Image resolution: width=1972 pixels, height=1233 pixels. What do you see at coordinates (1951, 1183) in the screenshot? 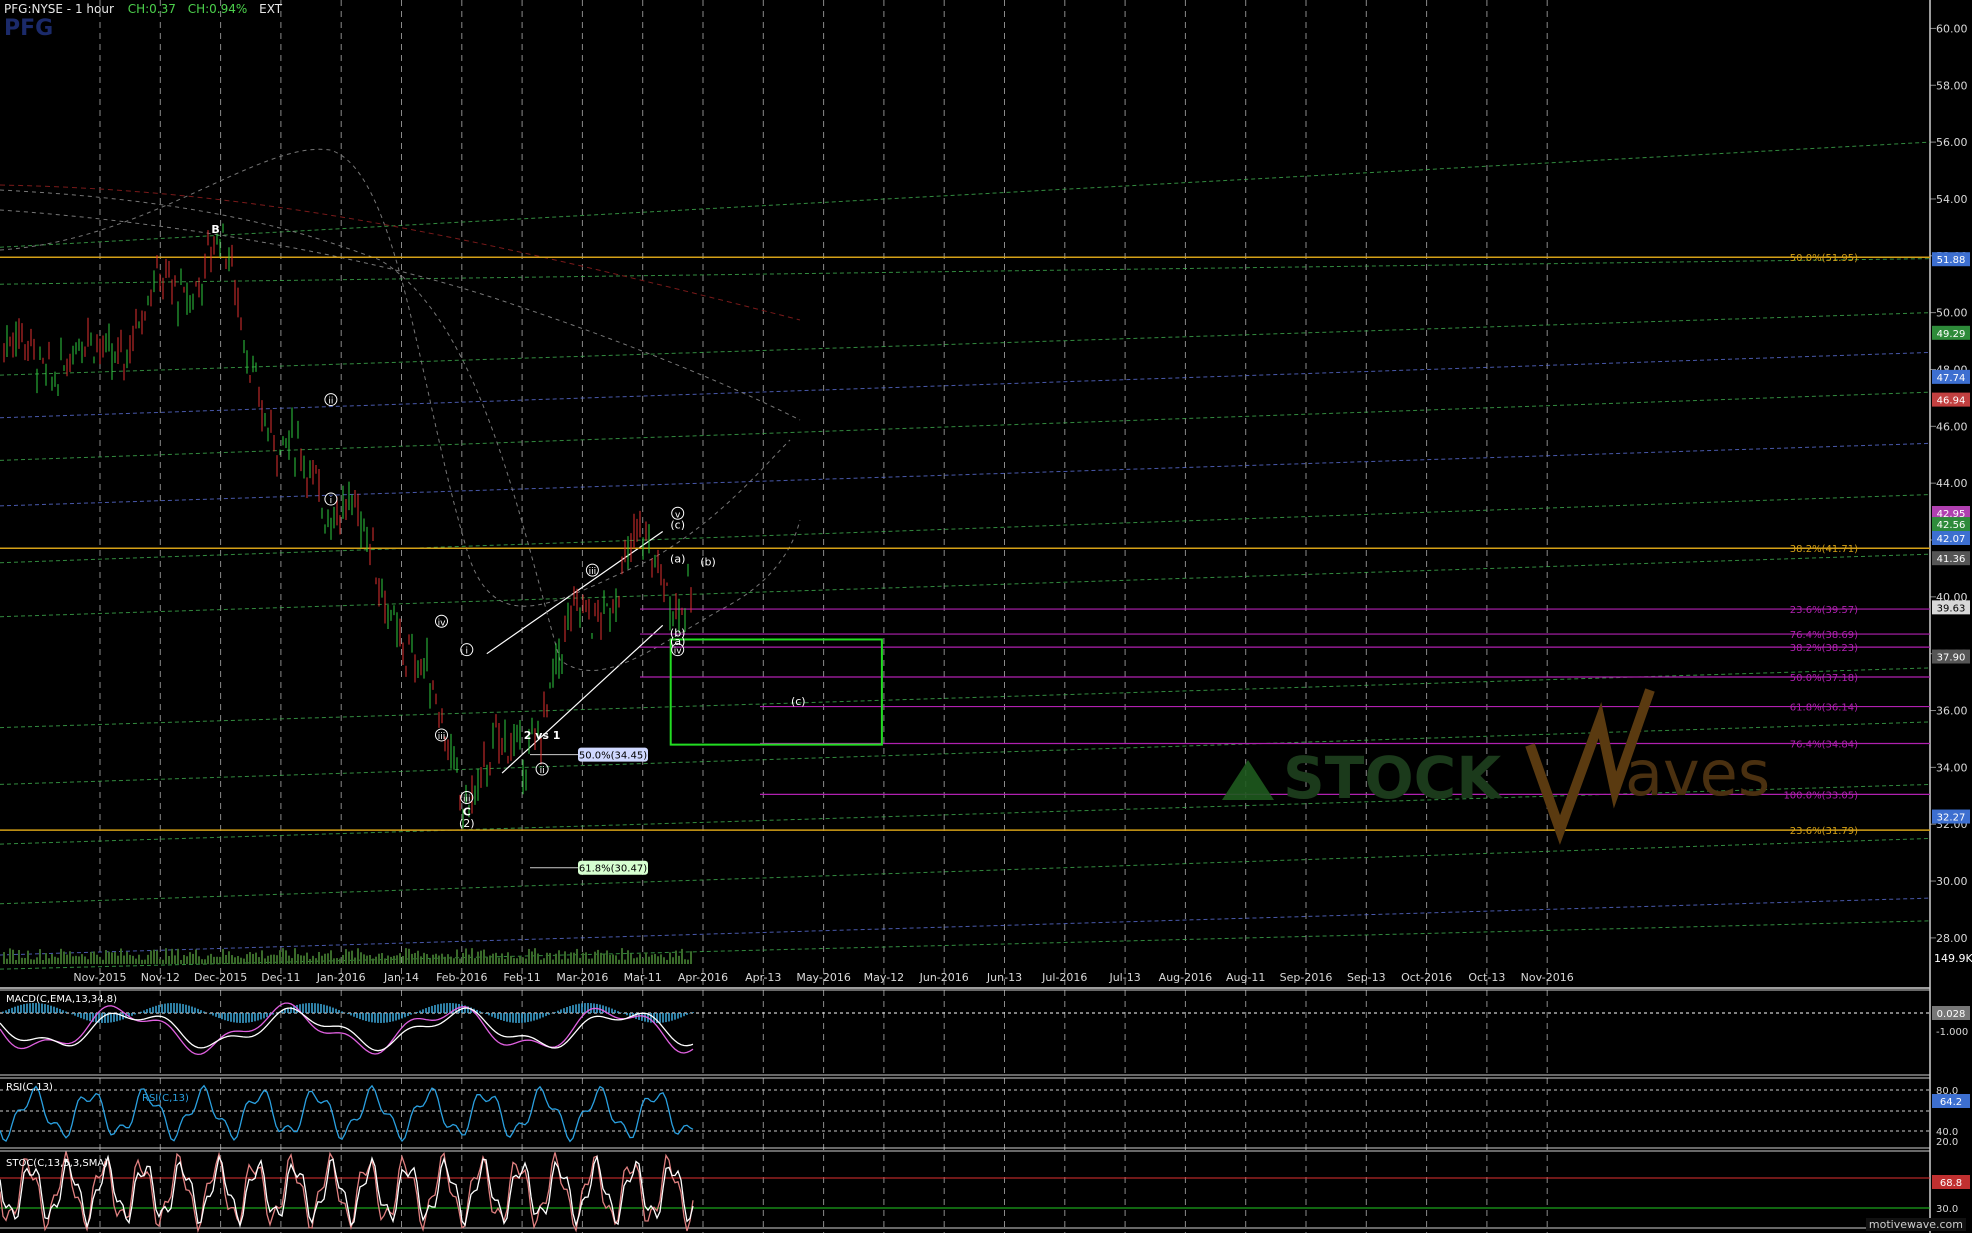
I see `stoch-value: 68.8` at bounding box center [1951, 1183].